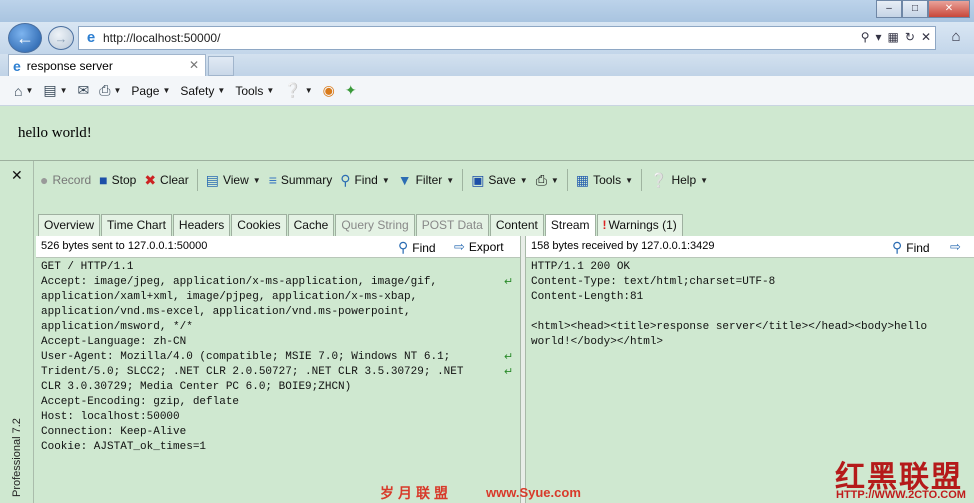 The image size is (974, 503). I want to click on mail-command: ✉, so click(84, 90).